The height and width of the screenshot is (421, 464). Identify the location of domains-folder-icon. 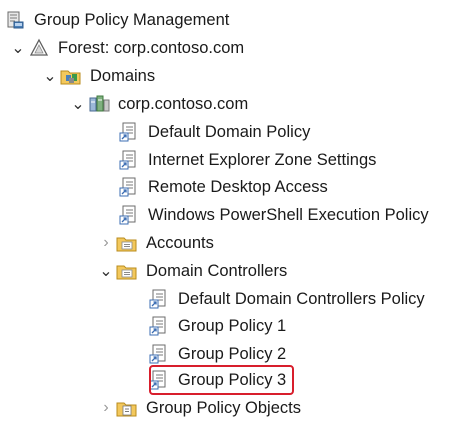
(71, 76).